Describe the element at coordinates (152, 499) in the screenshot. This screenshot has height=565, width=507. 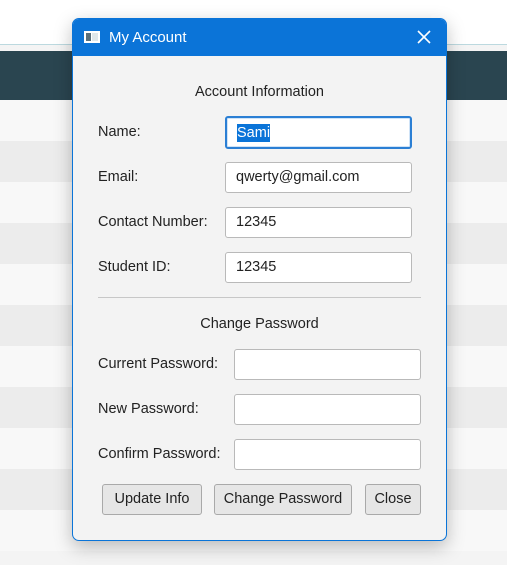
I see `update-info-button: Update Info` at that location.